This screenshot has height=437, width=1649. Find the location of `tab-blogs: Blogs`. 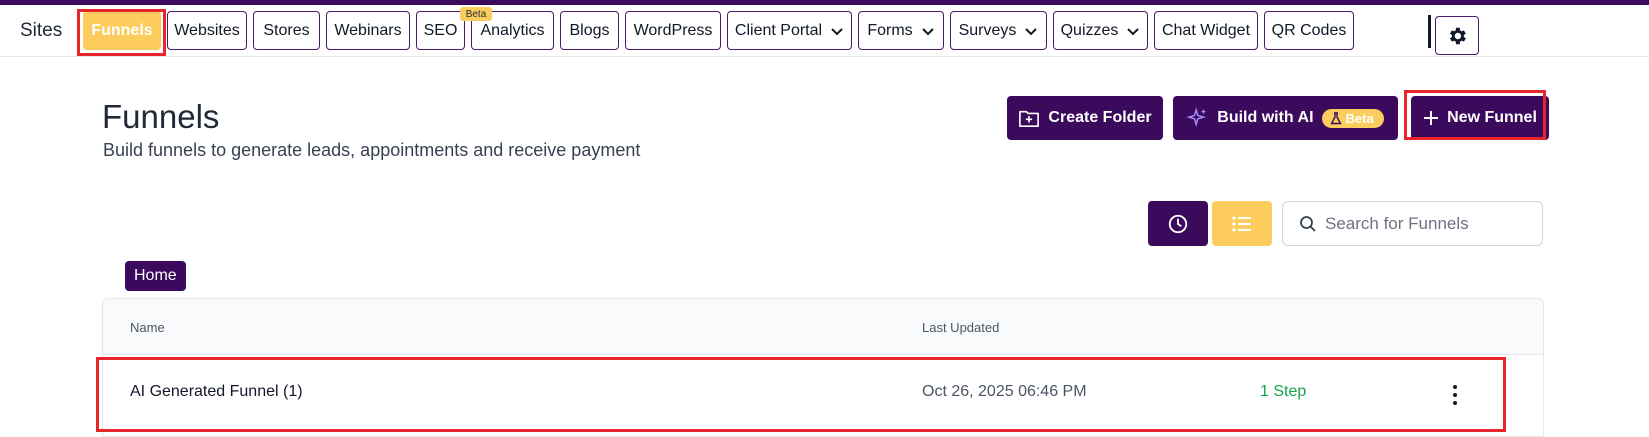

tab-blogs: Blogs is located at coordinates (589, 30).